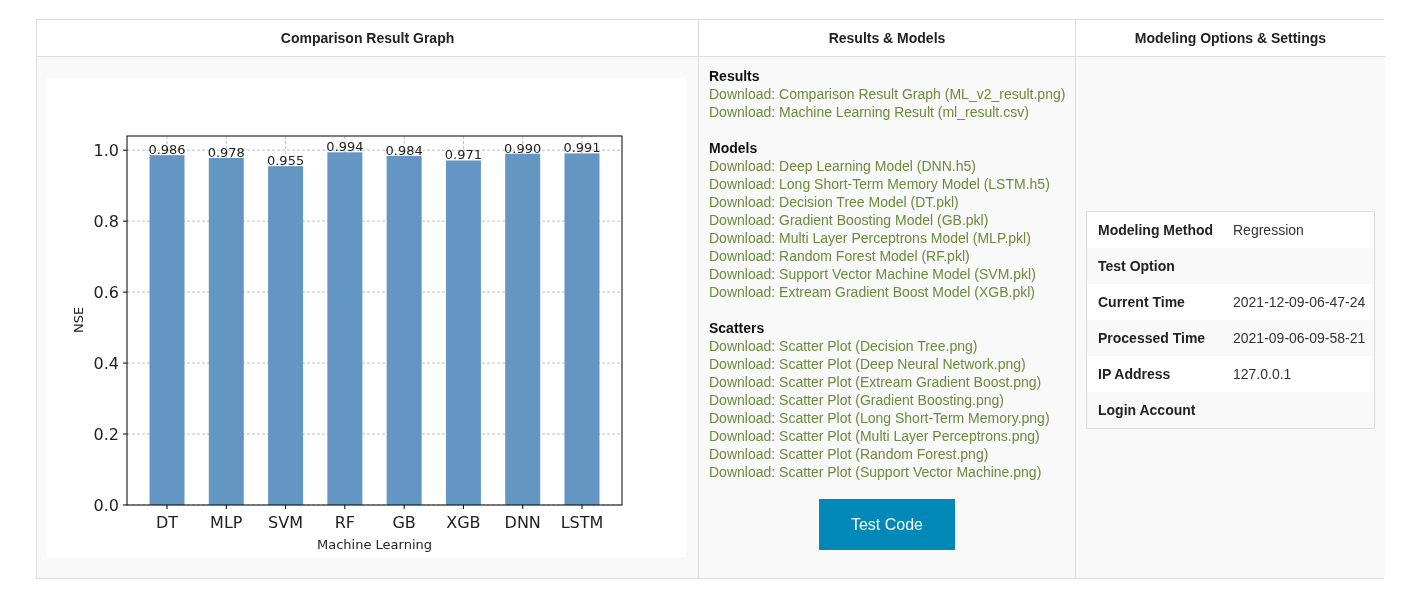 This screenshot has width=1415, height=593. What do you see at coordinates (843, 346) in the screenshot?
I see `download-link: Download: Scatter Plot (Decision Tree.png)` at bounding box center [843, 346].